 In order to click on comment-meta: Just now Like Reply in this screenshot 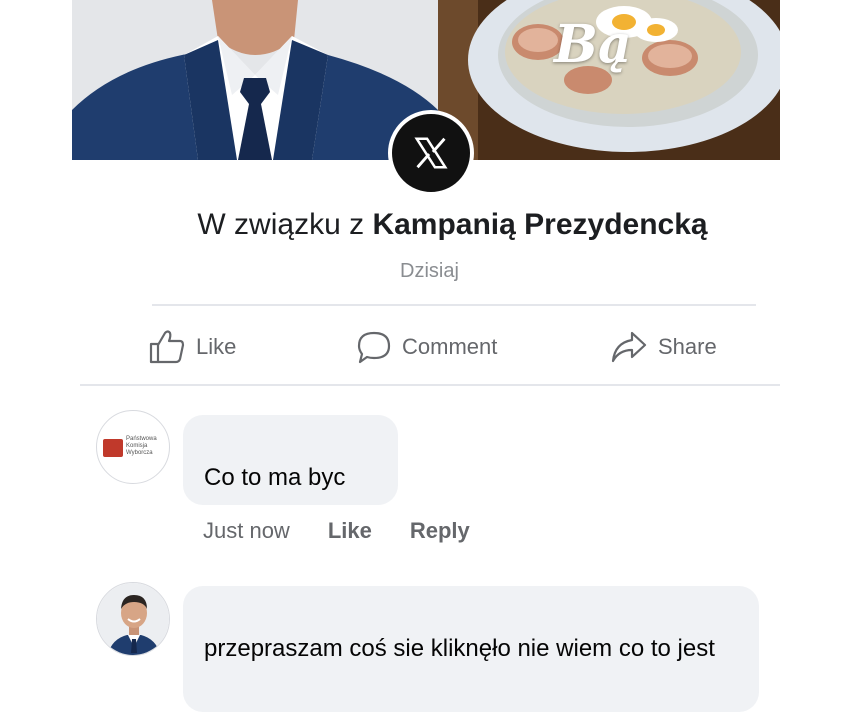, I will do `click(355, 531)`.